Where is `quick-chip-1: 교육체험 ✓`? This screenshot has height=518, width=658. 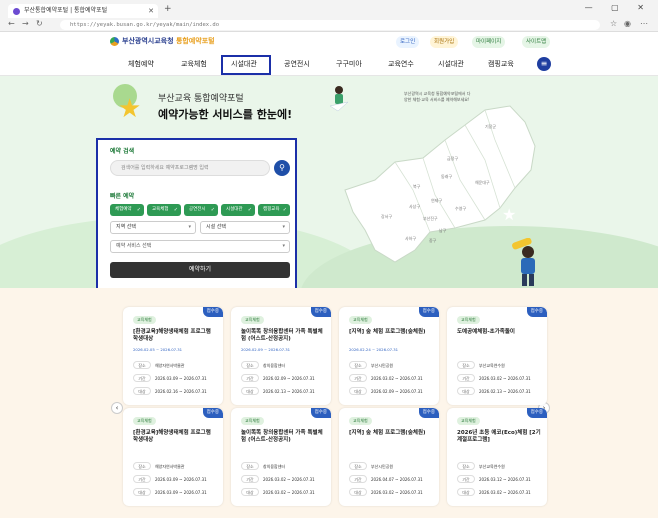 quick-chip-1: 교육체험 ✓ is located at coordinates (164, 210).